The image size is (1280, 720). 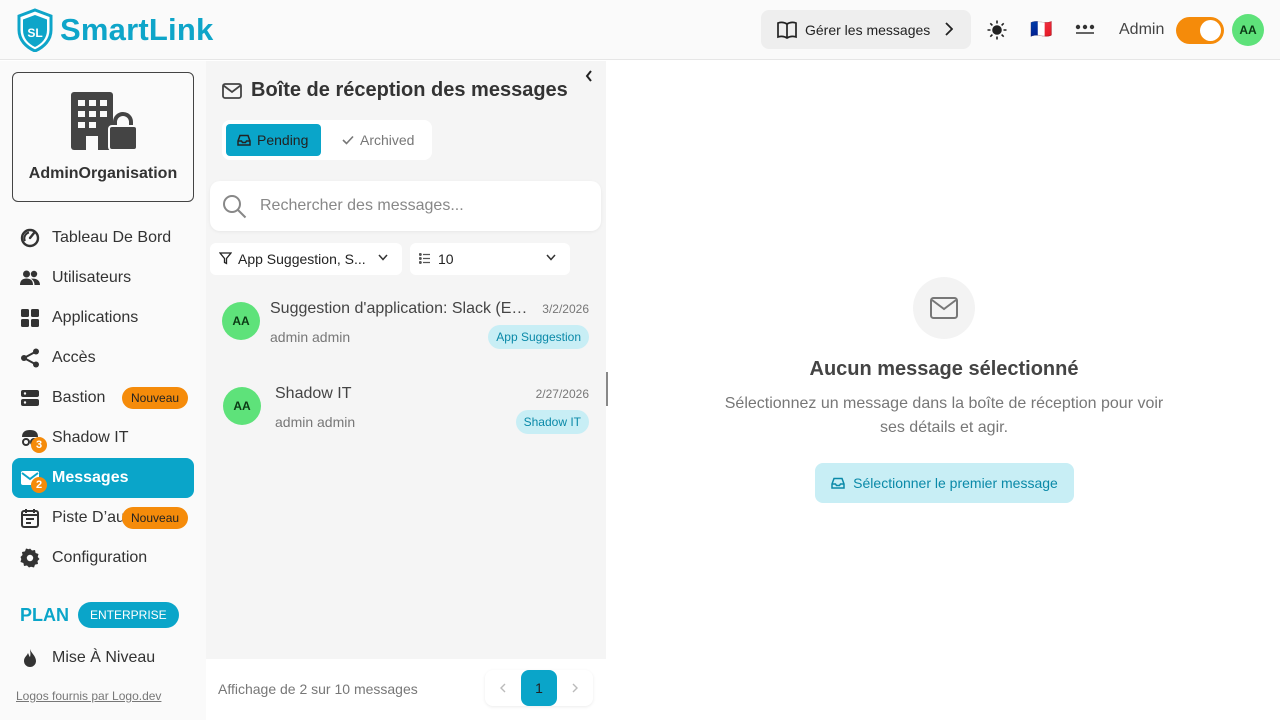 What do you see at coordinates (34, 33) in the screenshot?
I see `logo-initials: SL` at bounding box center [34, 33].